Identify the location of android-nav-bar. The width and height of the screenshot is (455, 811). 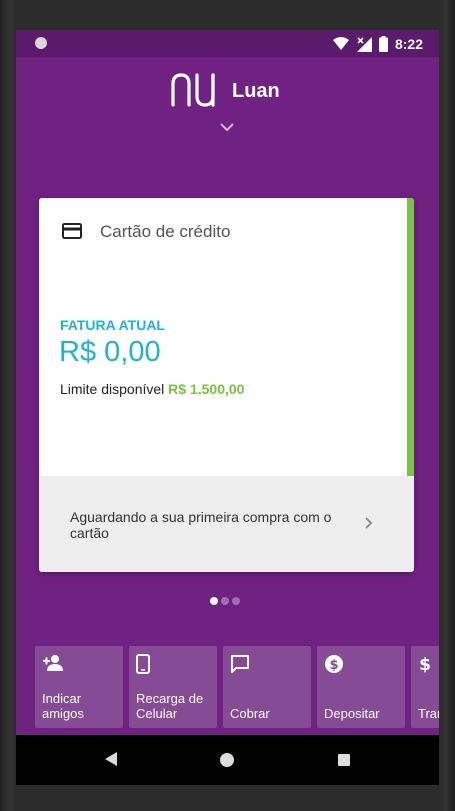
(227, 760).